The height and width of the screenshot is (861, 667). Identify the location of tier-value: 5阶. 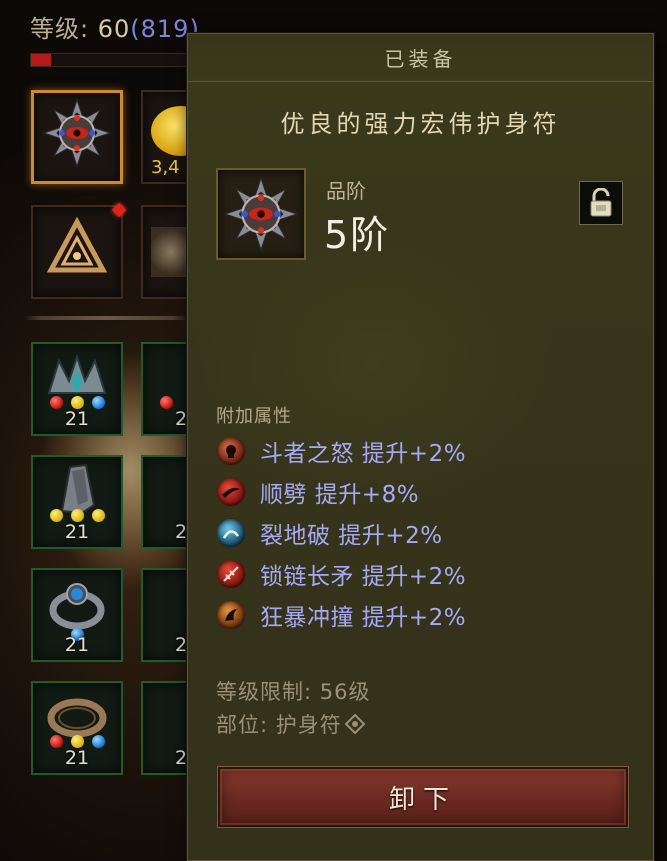
(357, 235).